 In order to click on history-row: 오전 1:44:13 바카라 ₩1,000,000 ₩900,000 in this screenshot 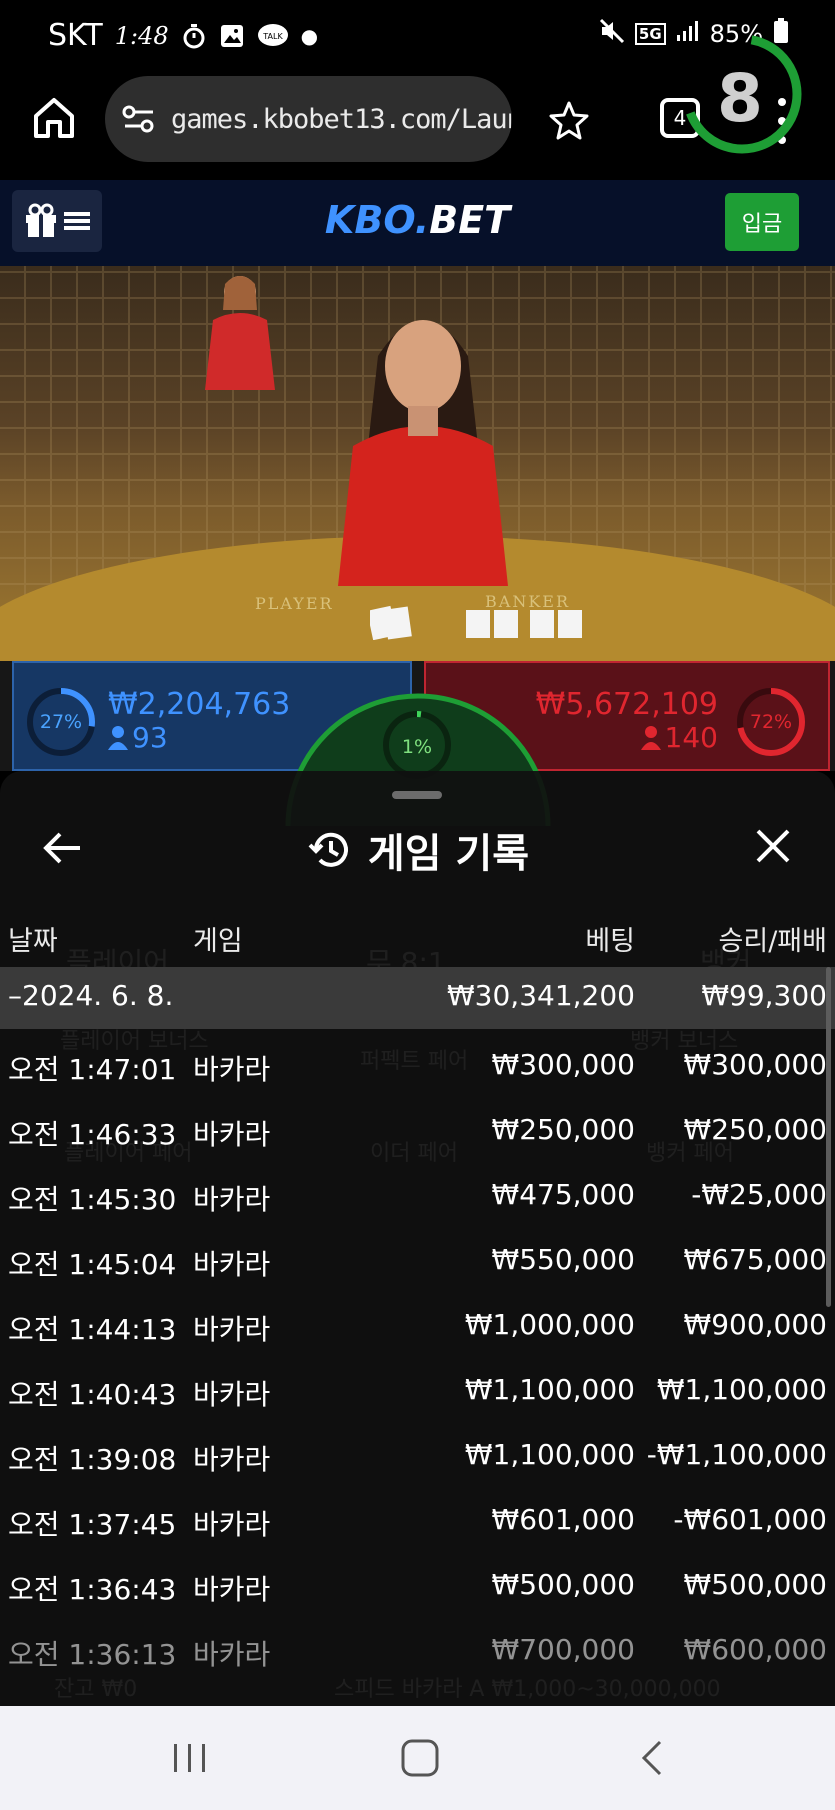, I will do `click(417, 1327)`.